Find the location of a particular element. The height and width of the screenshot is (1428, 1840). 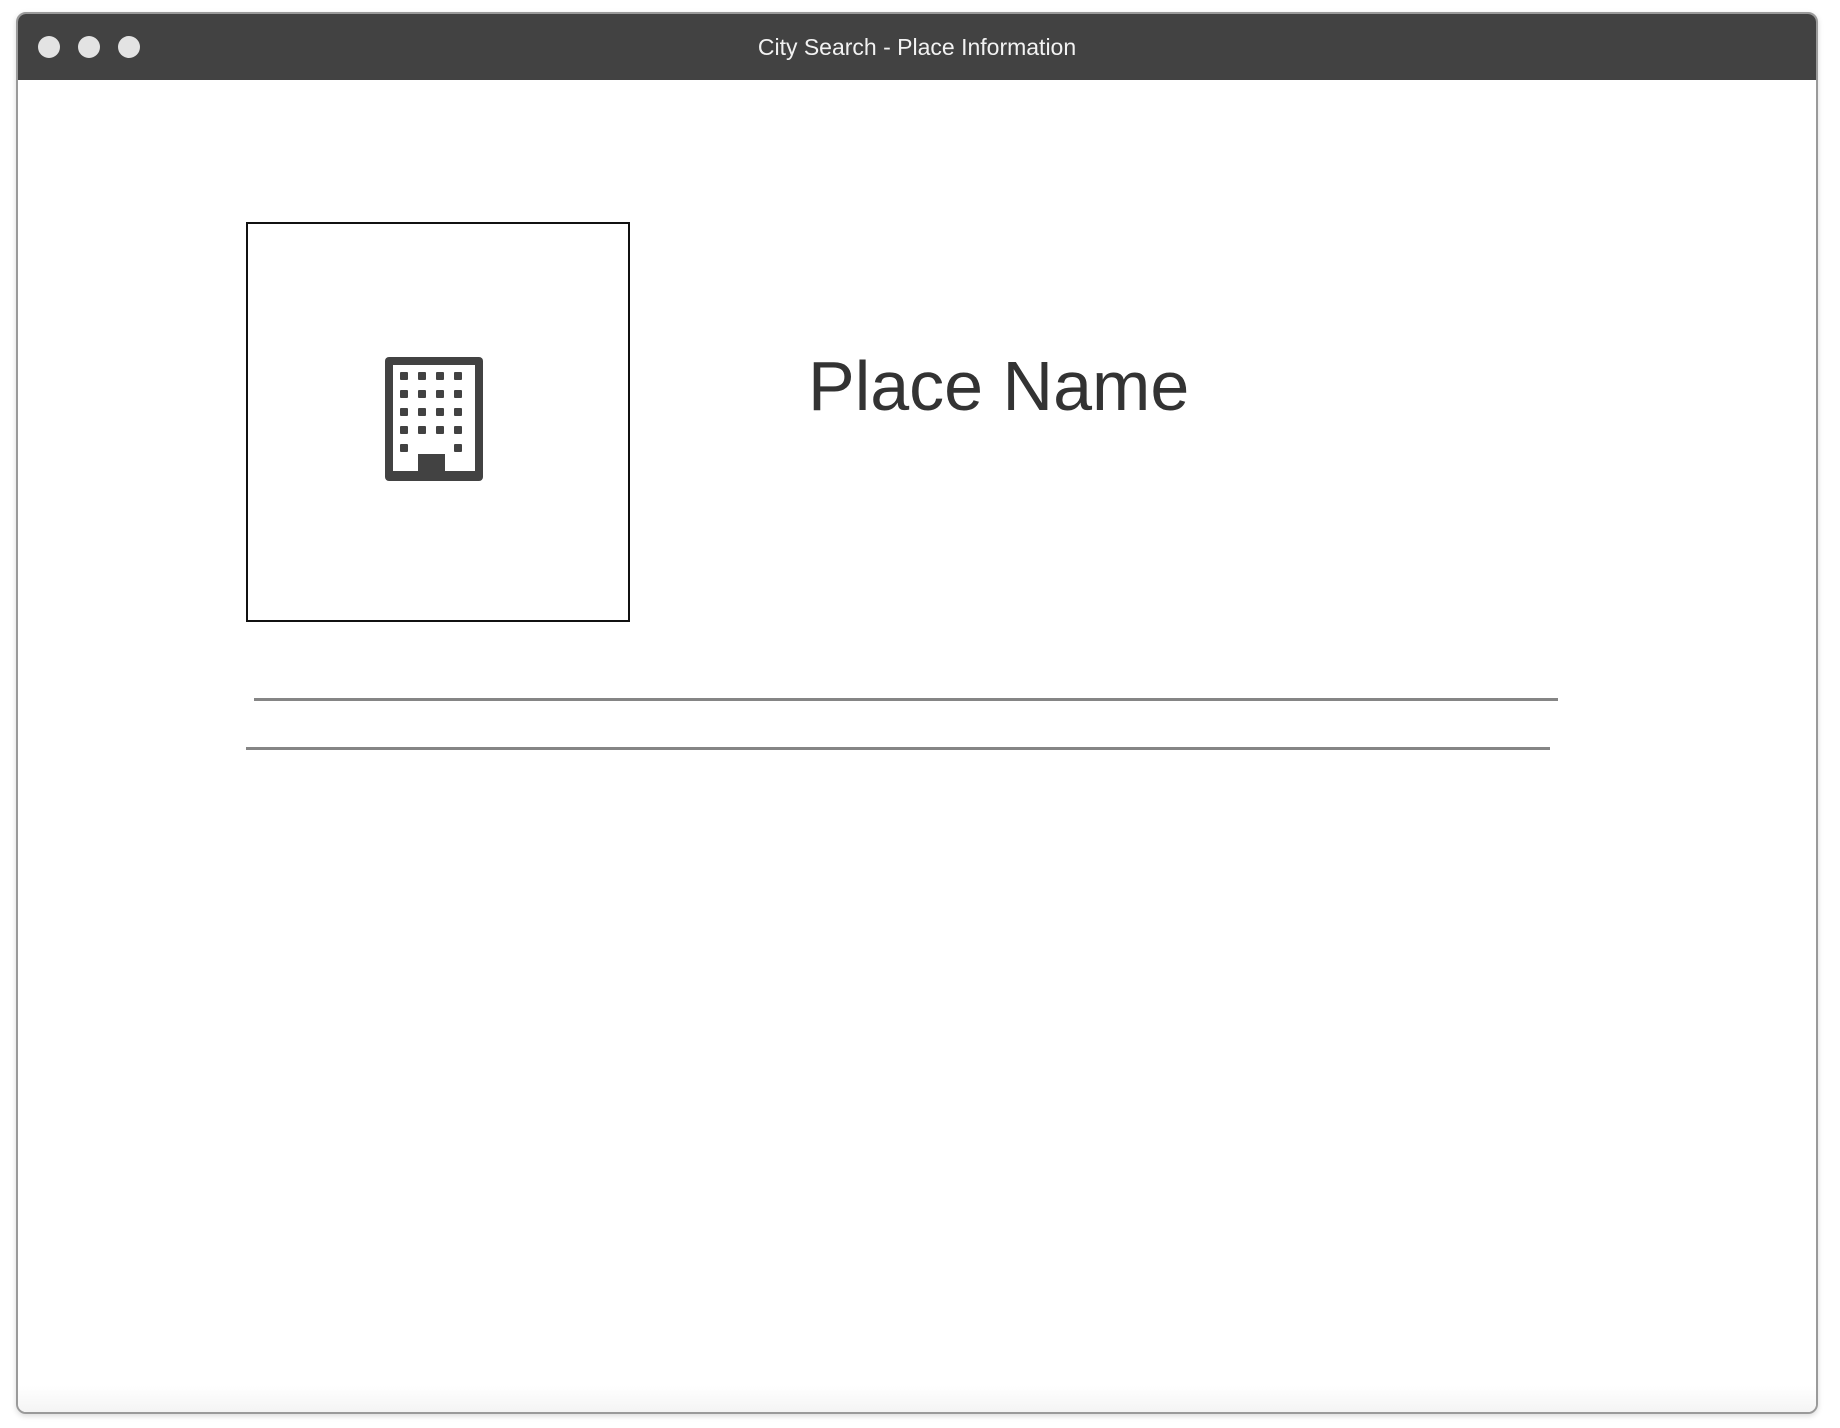

content-divider-bottom is located at coordinates (898, 748).